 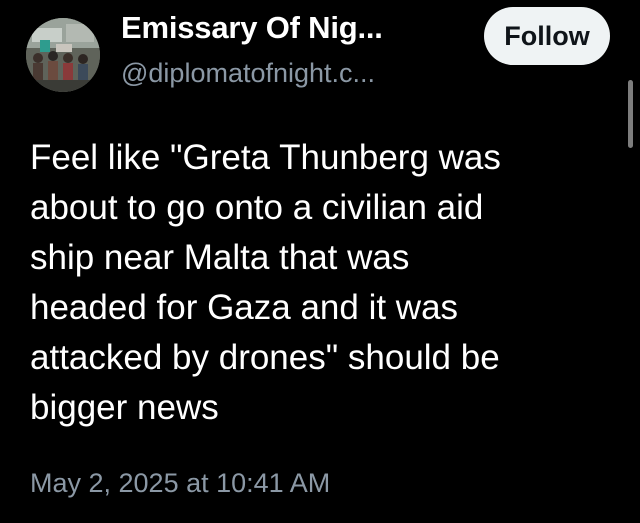 What do you see at coordinates (220, 257) in the screenshot?
I see `post-text-line: ship near Malta that was` at bounding box center [220, 257].